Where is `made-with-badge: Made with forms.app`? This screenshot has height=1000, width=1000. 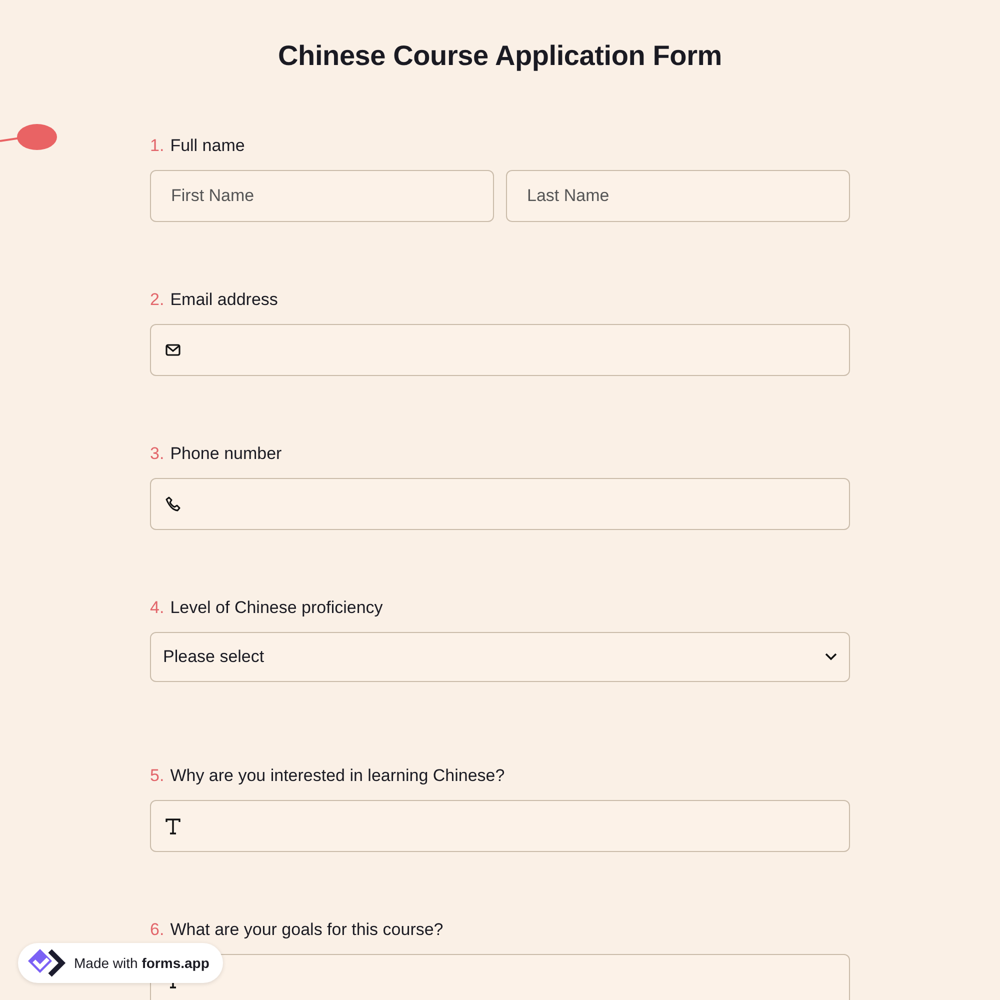
made-with-badge: Made with forms.app is located at coordinates (121, 963).